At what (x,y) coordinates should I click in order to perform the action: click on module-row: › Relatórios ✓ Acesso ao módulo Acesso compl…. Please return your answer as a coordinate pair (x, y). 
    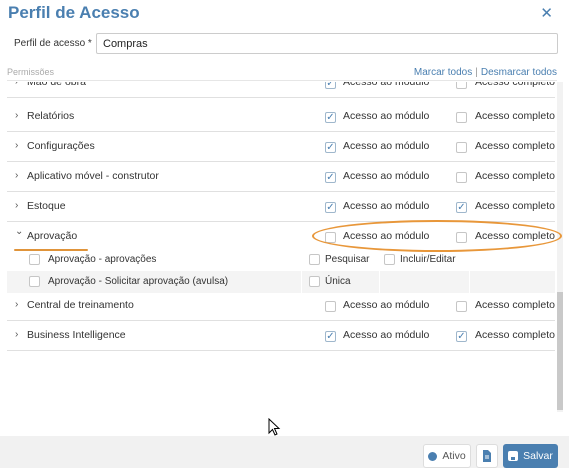
    Looking at the image, I should click on (281, 117).